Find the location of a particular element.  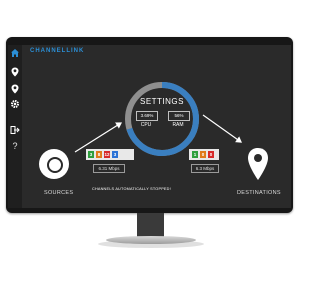

destinations-label: DESTINATIONS is located at coordinates (259, 193).